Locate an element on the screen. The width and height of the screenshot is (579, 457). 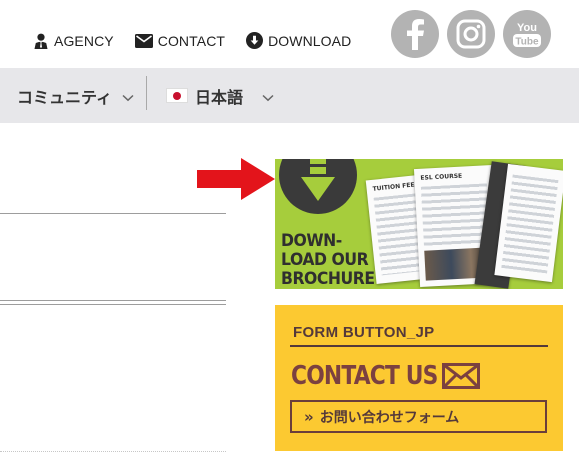
contact-link: CONTACT is located at coordinates (180, 40).